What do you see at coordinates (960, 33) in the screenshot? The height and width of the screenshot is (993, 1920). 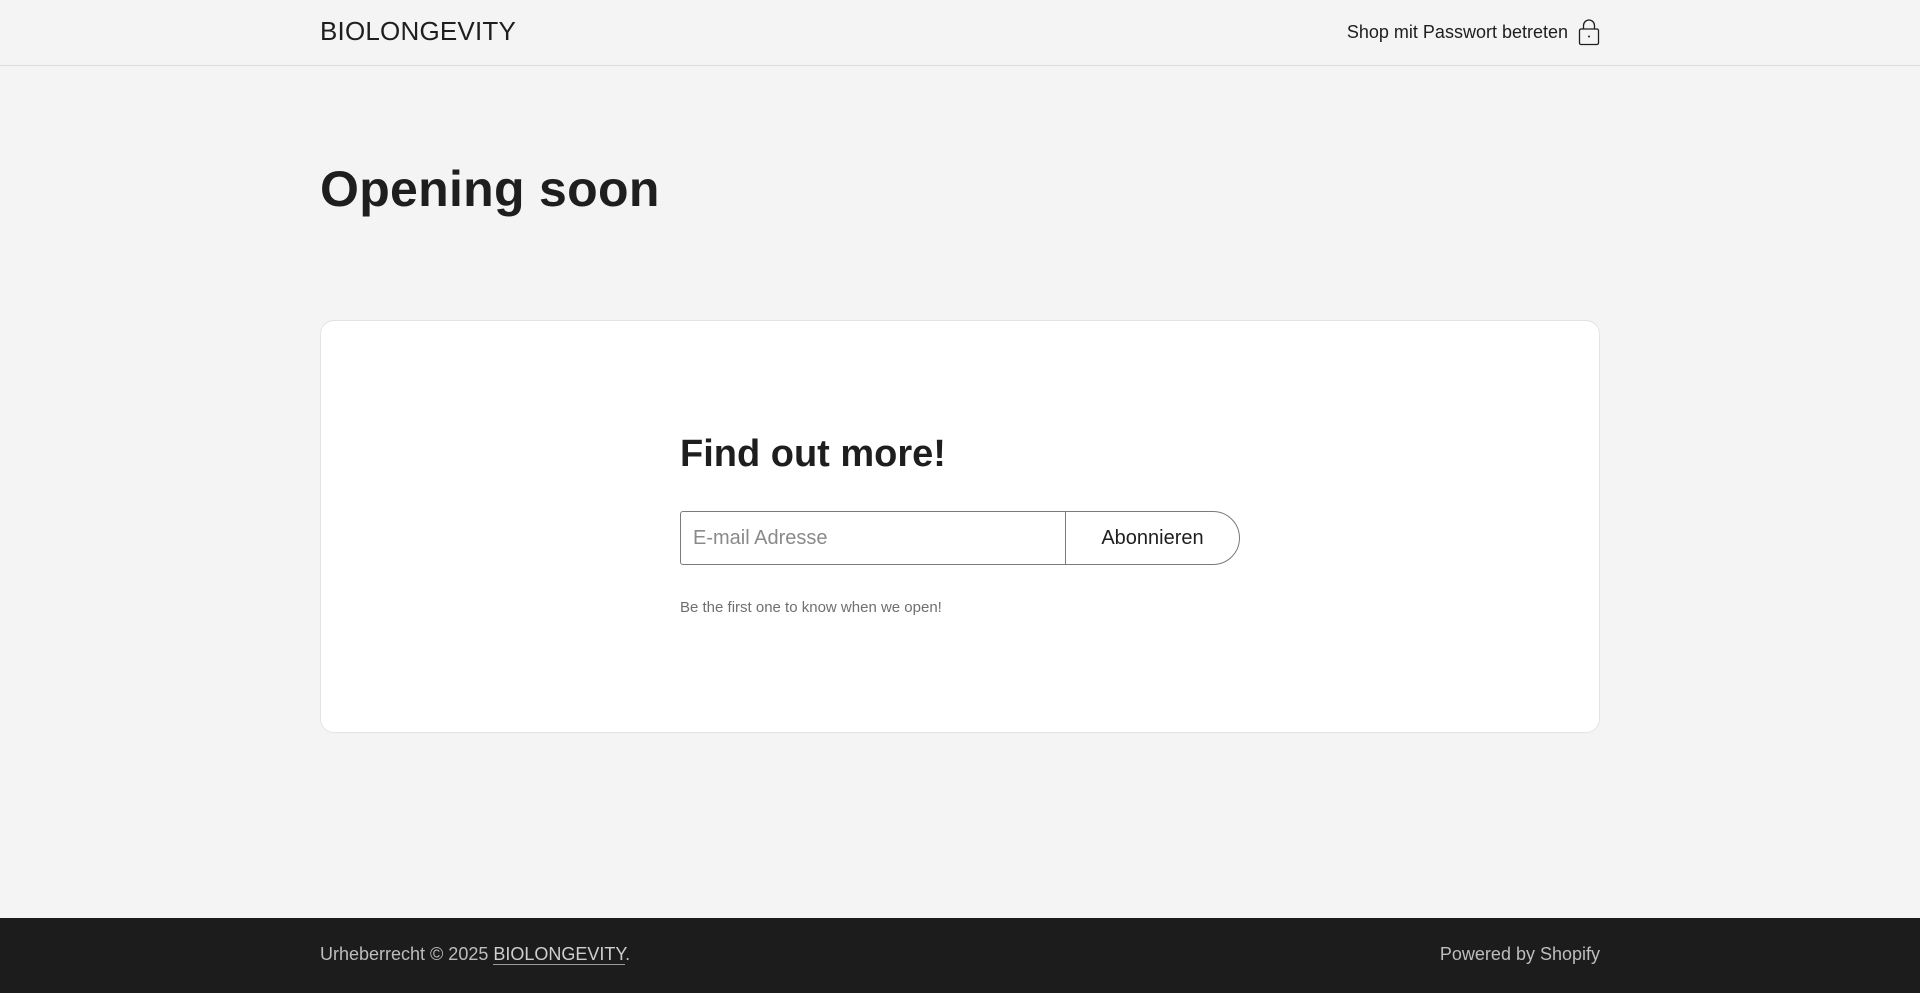 I see `header: BIOLONGEVITY Shop mit Passwort betreten` at bounding box center [960, 33].